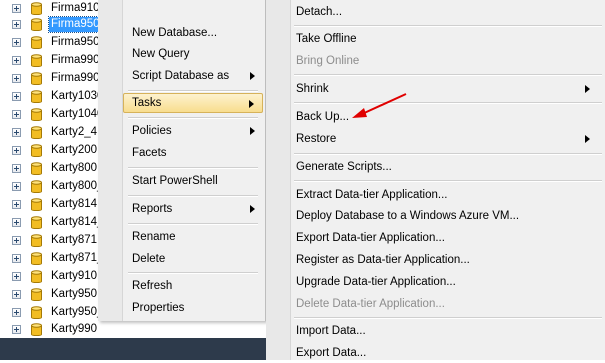 This screenshot has height=363, width=605. Describe the element at coordinates (193, 153) in the screenshot. I see `menu-item-facets: Facets` at that location.